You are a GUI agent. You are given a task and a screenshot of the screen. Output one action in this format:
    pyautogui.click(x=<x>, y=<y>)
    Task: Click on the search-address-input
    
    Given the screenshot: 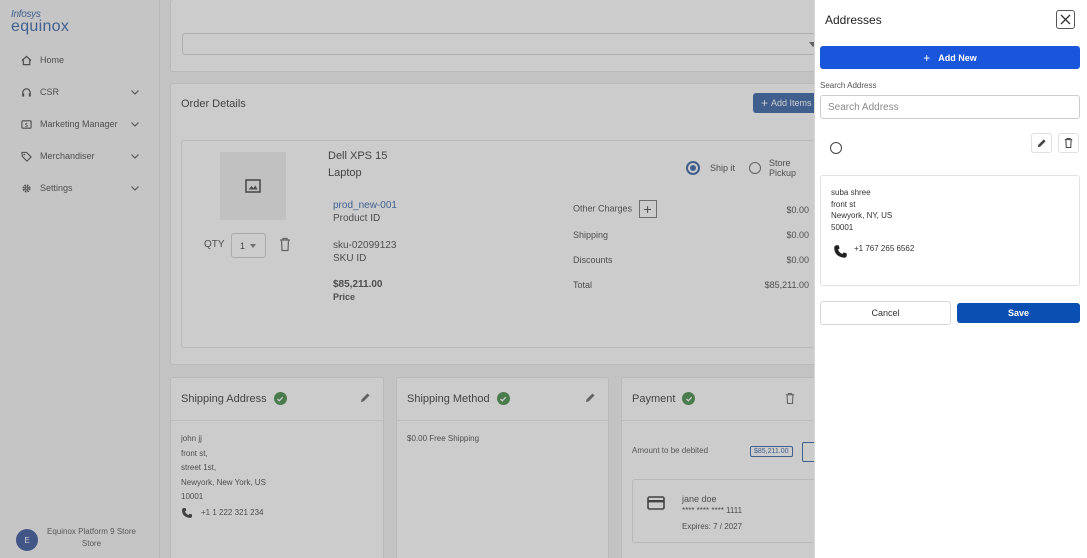 What is the action you would take?
    pyautogui.click(x=950, y=107)
    